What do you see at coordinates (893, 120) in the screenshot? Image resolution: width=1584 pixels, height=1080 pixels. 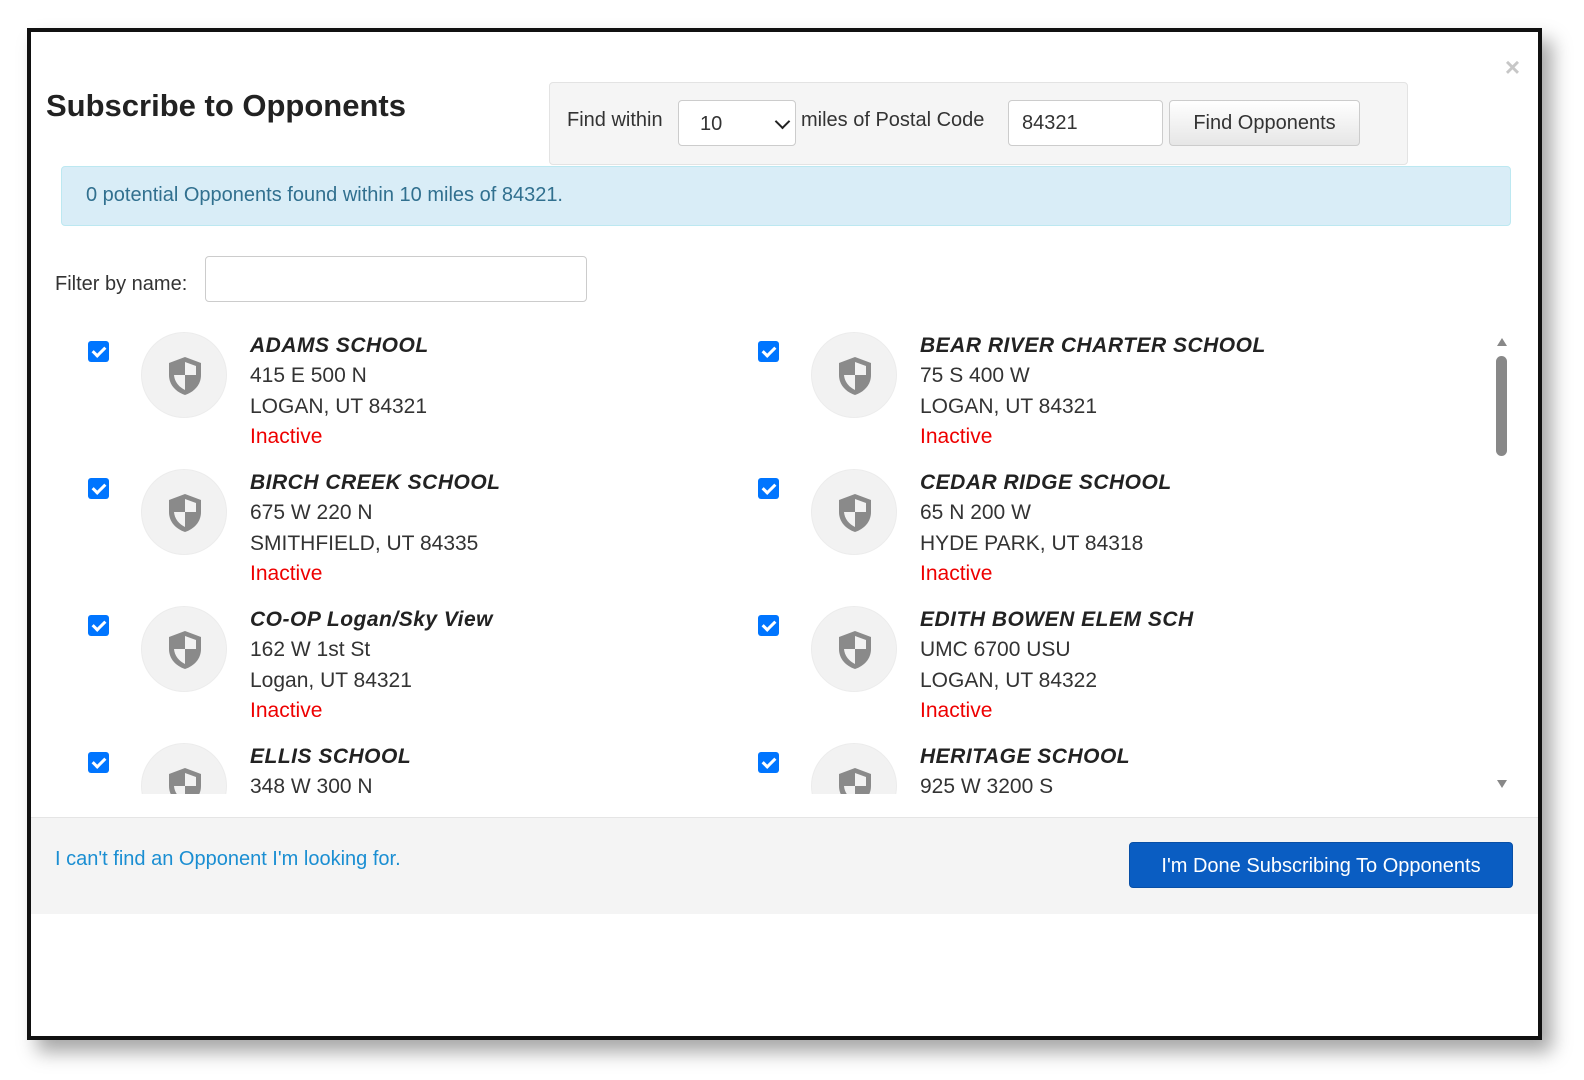 I see `miles-label: miles of Postal Code` at bounding box center [893, 120].